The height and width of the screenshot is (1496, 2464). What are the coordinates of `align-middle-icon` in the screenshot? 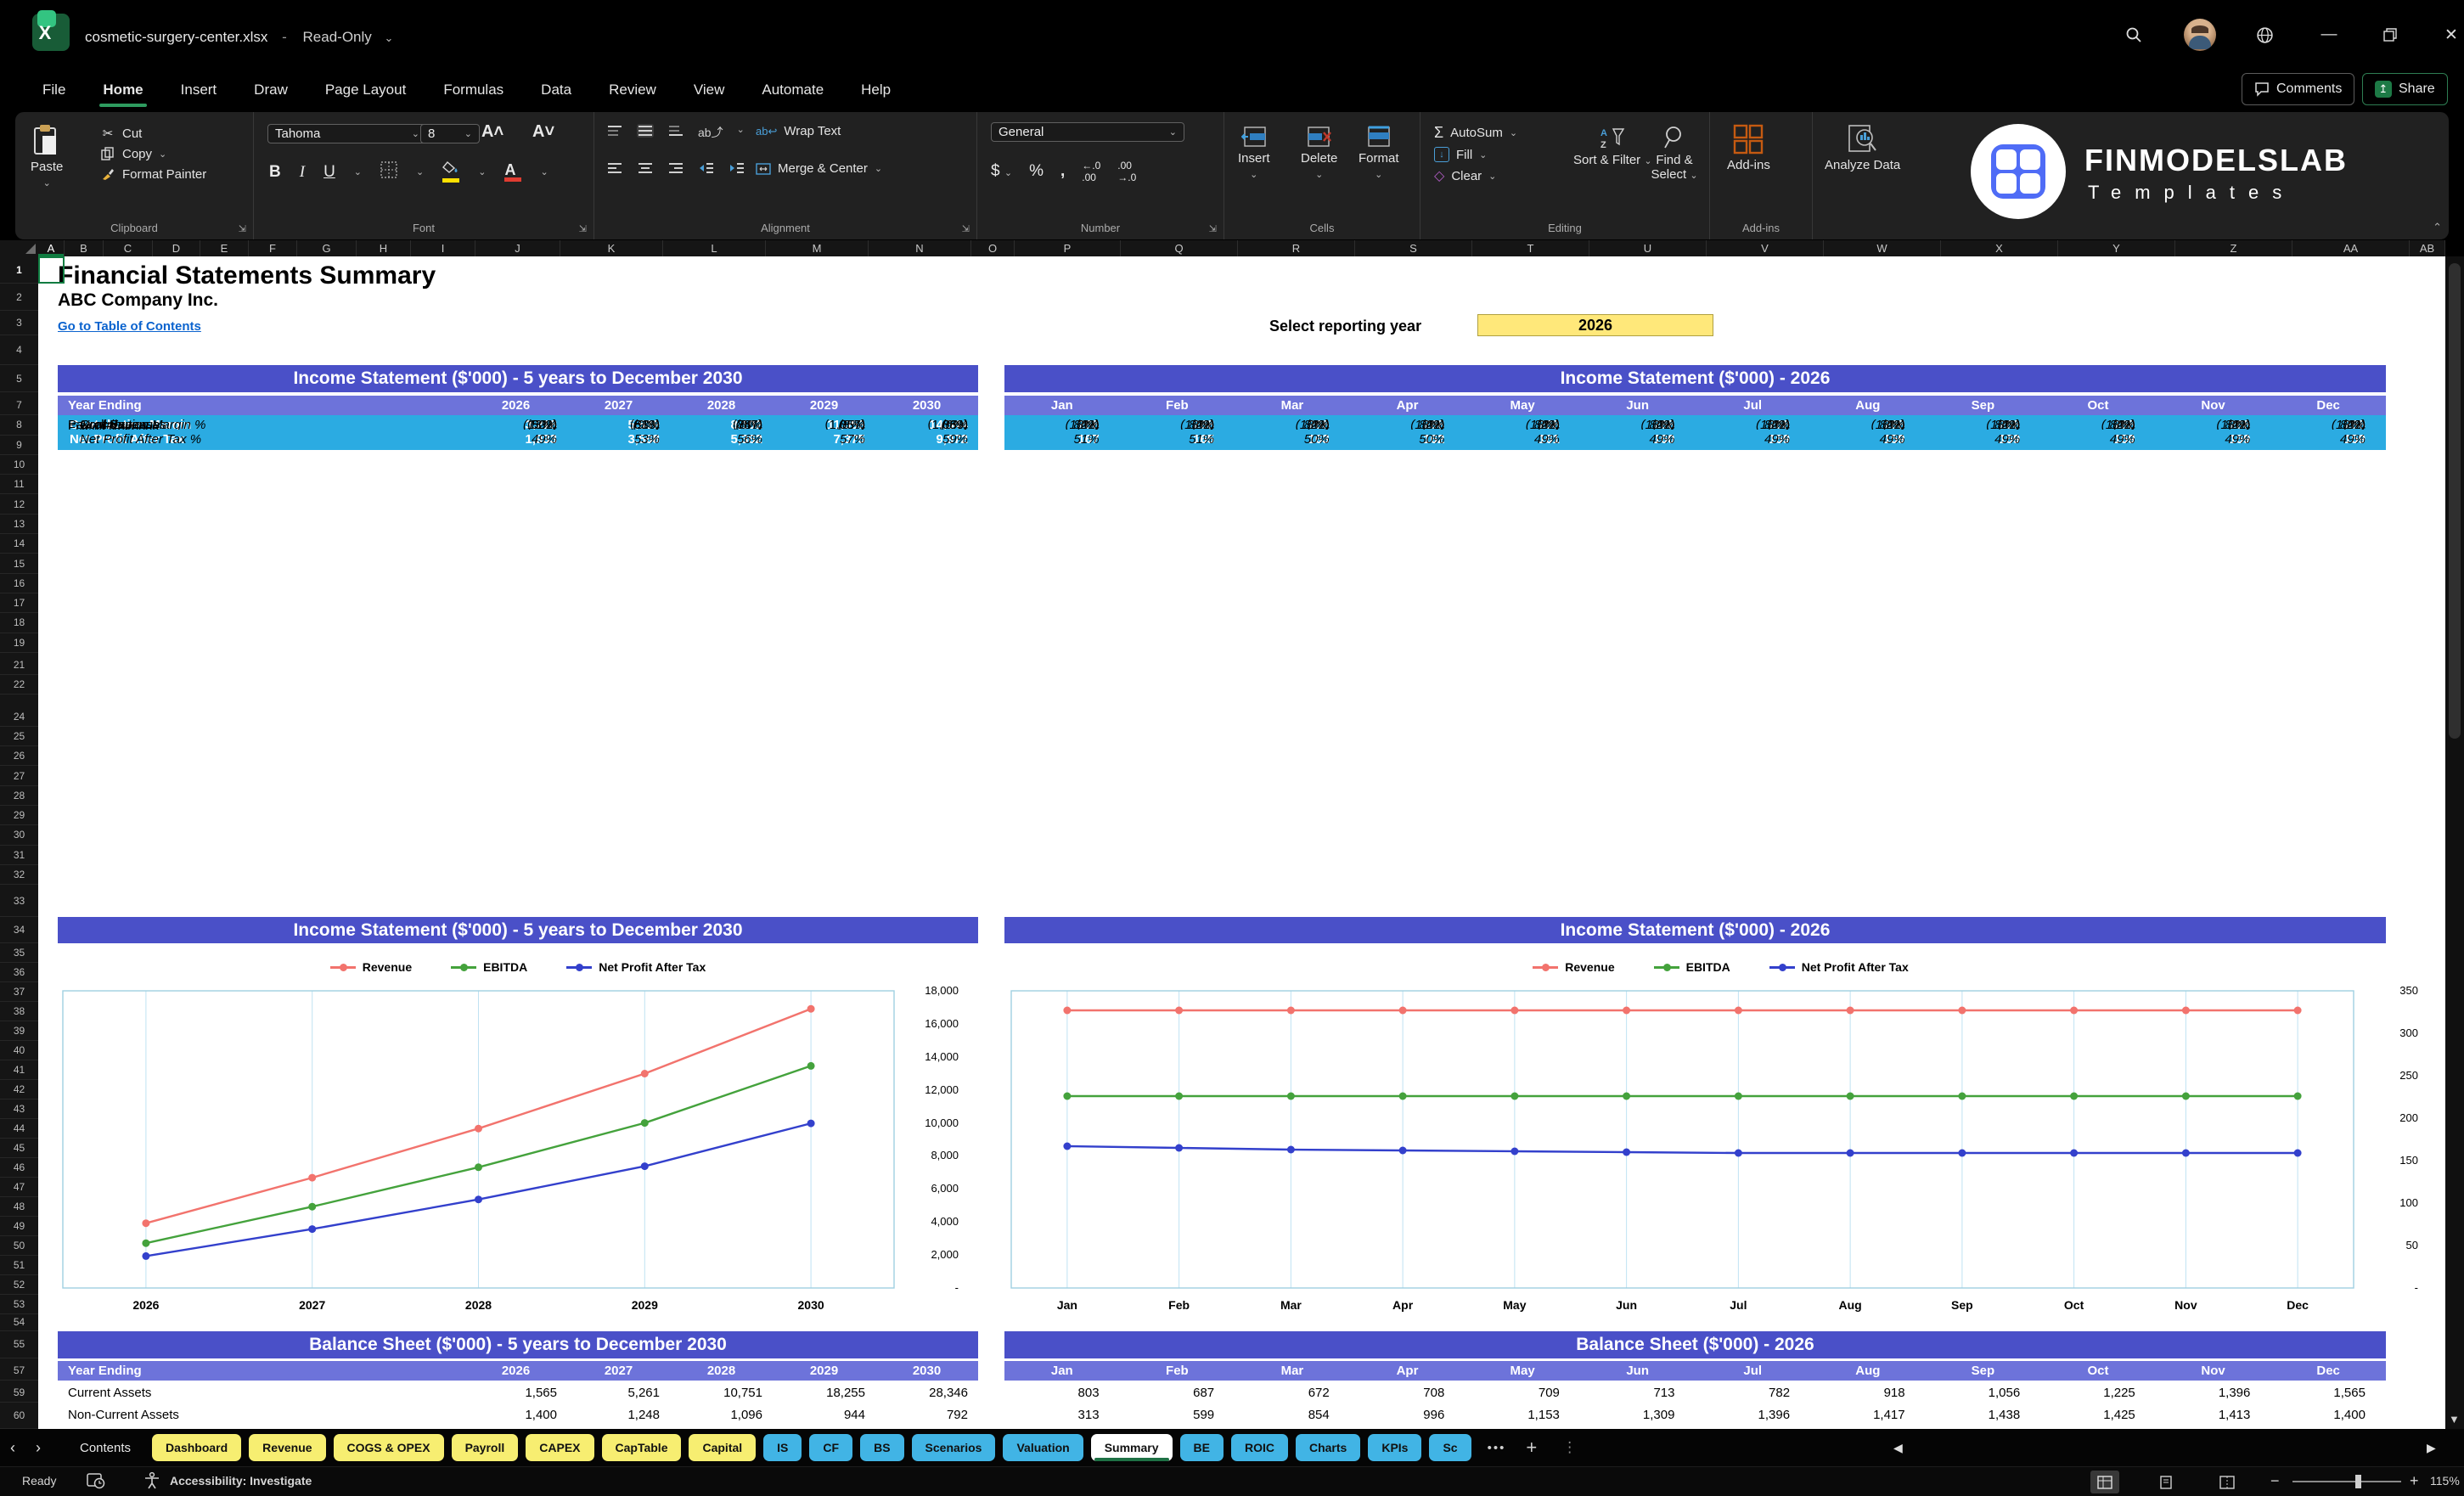 It's located at (645, 131).